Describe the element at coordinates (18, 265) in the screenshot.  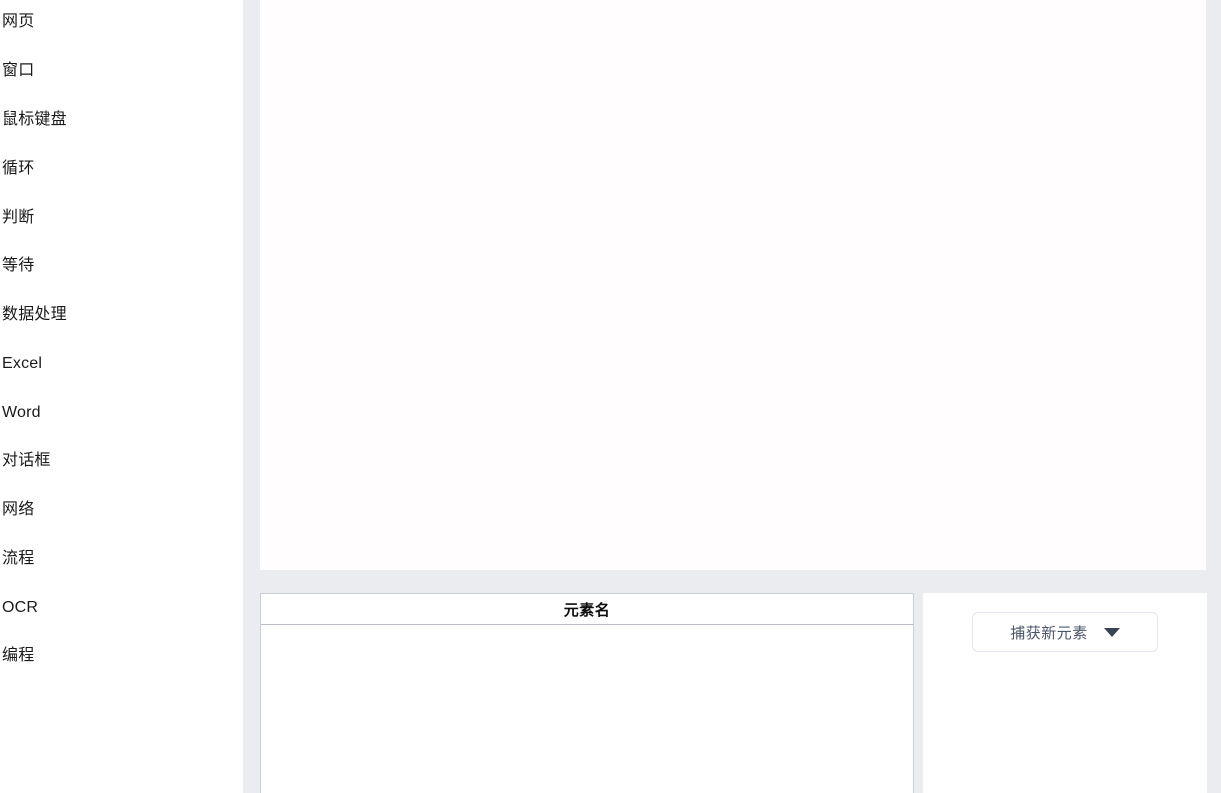
I see `sidebar-item-label: 等待` at that location.